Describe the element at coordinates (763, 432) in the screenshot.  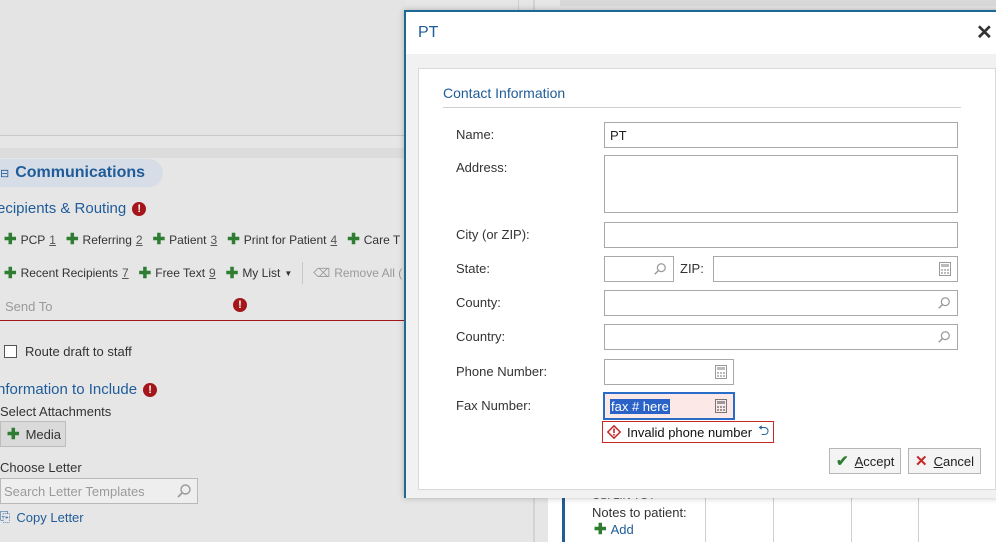
I see `undo-icon: ⮌` at that location.